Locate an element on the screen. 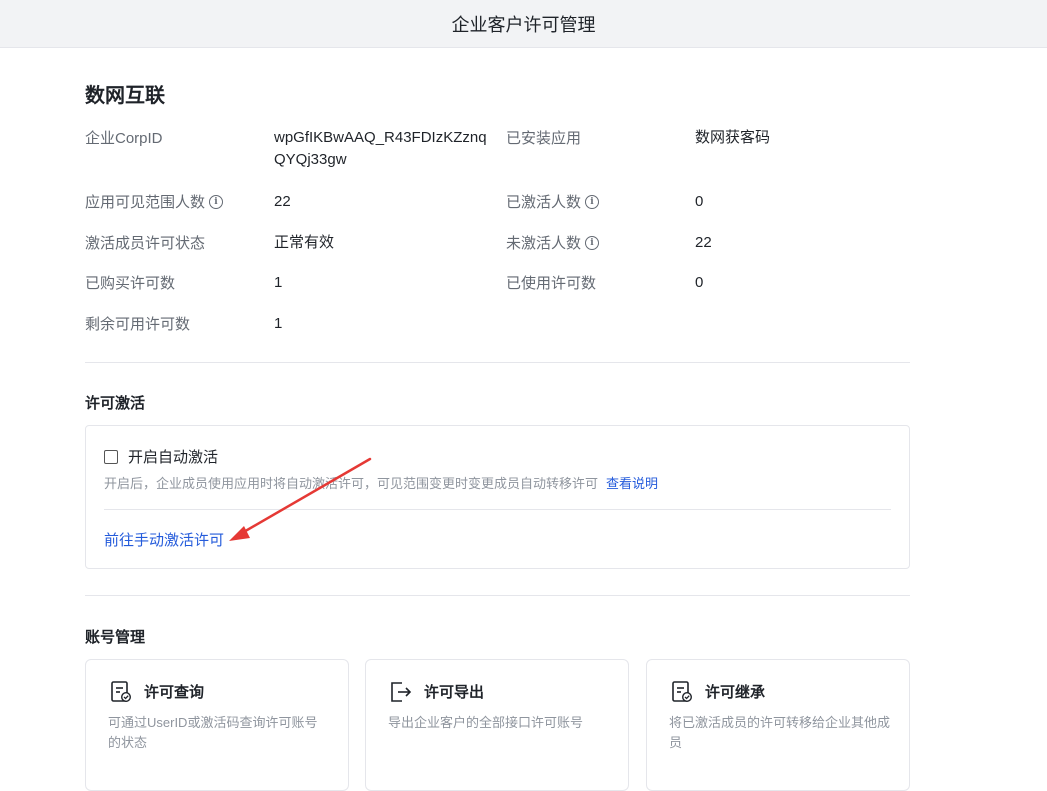 Image resolution: width=1047 pixels, height=791 pixels. card-description: 将已激活成员的许可转移给企业其他成员 is located at coordinates (780, 732).